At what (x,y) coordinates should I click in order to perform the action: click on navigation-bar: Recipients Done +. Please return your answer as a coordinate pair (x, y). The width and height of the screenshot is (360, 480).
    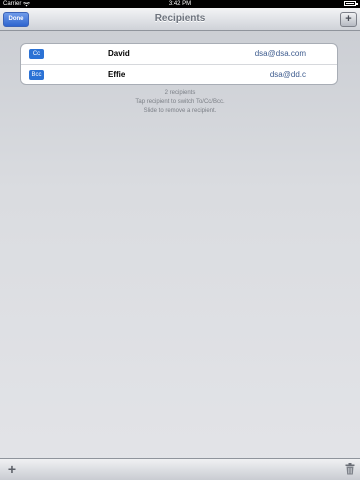
    Looking at the image, I should click on (180, 19).